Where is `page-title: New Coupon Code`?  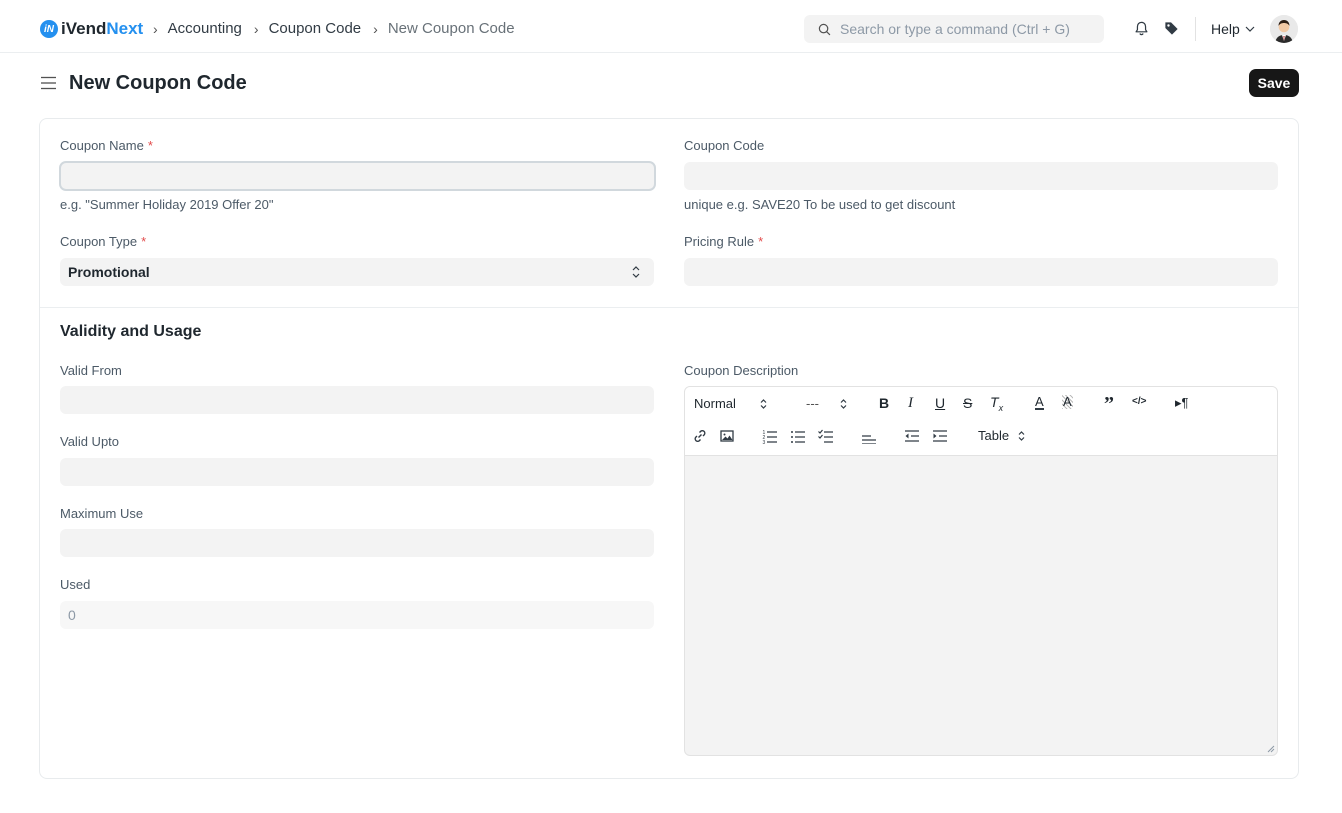 page-title: New Coupon Code is located at coordinates (158, 83).